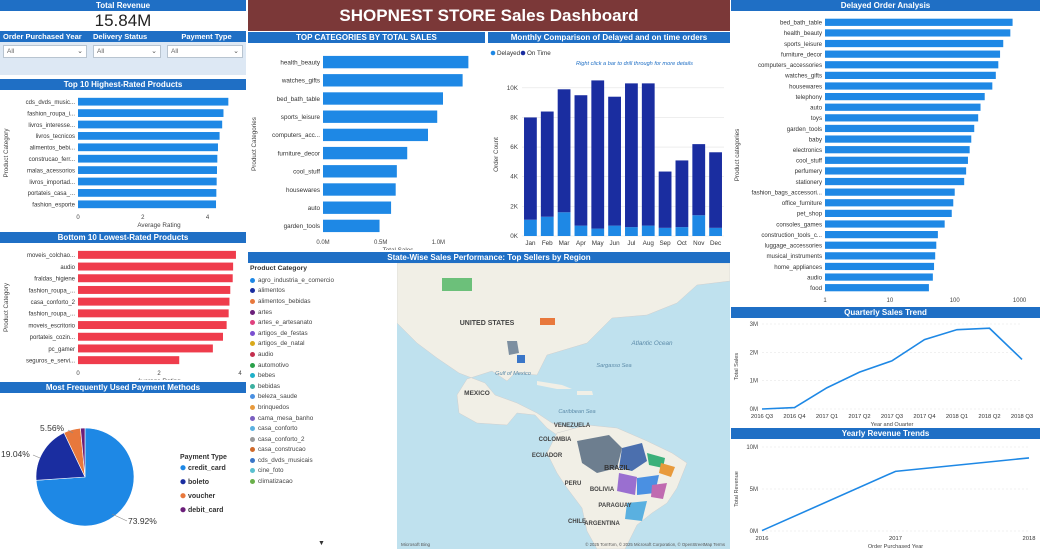  Describe the element at coordinates (825, 301) in the screenshot. I see `tick-label: 1` at that location.